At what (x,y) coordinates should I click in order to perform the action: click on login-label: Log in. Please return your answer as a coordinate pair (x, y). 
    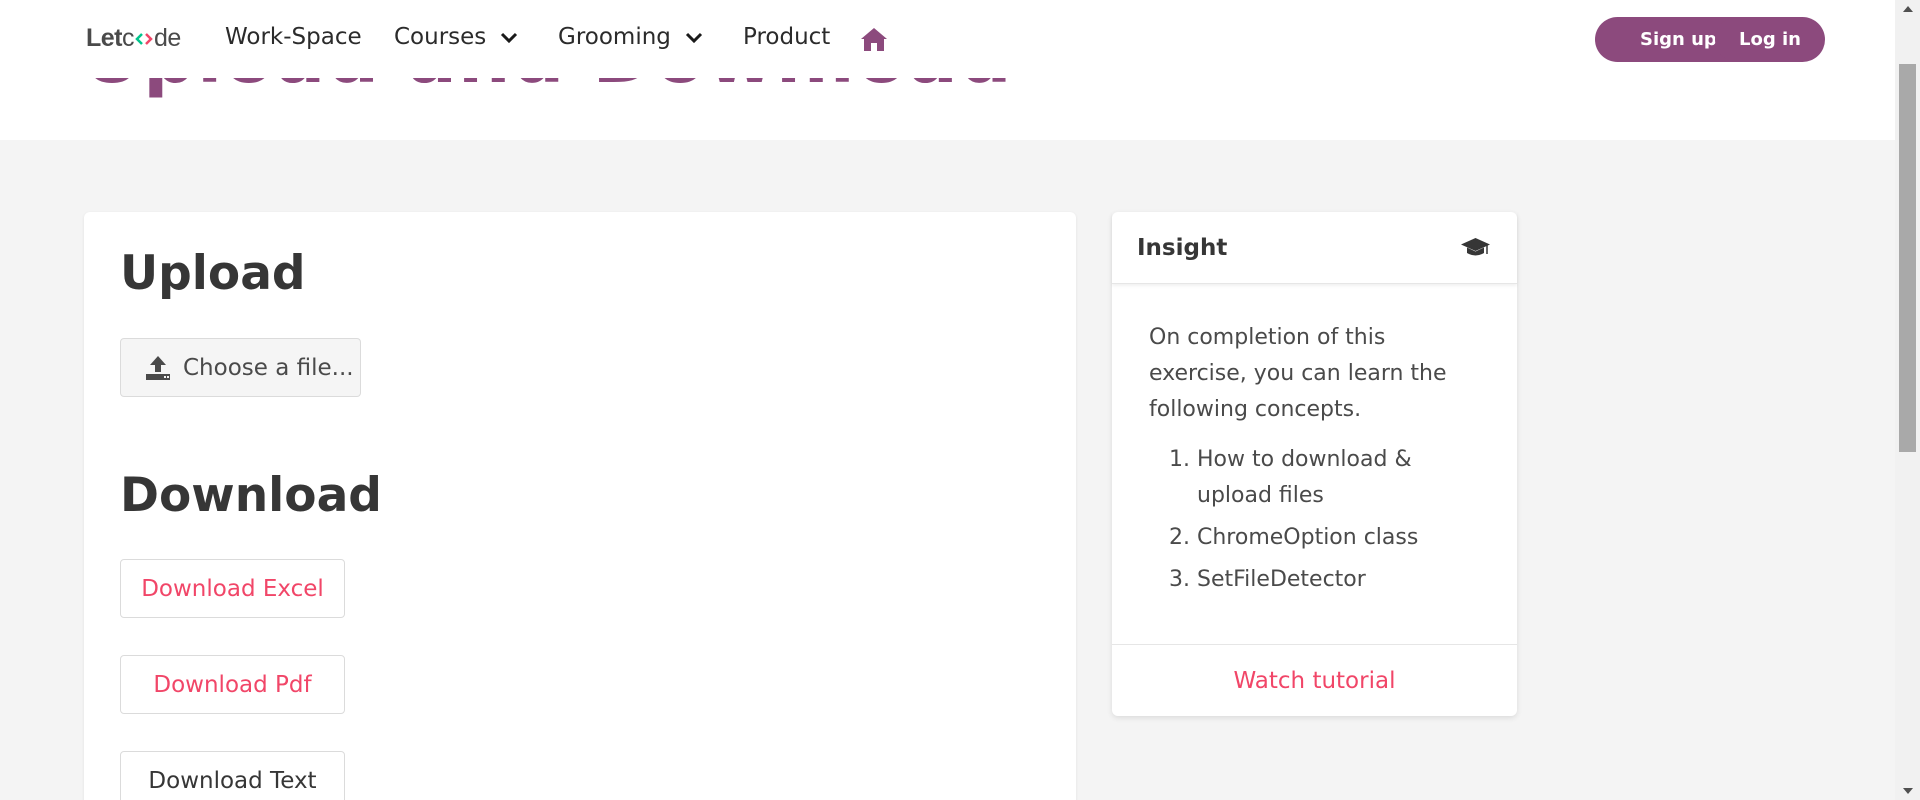
    Looking at the image, I should click on (1770, 39).